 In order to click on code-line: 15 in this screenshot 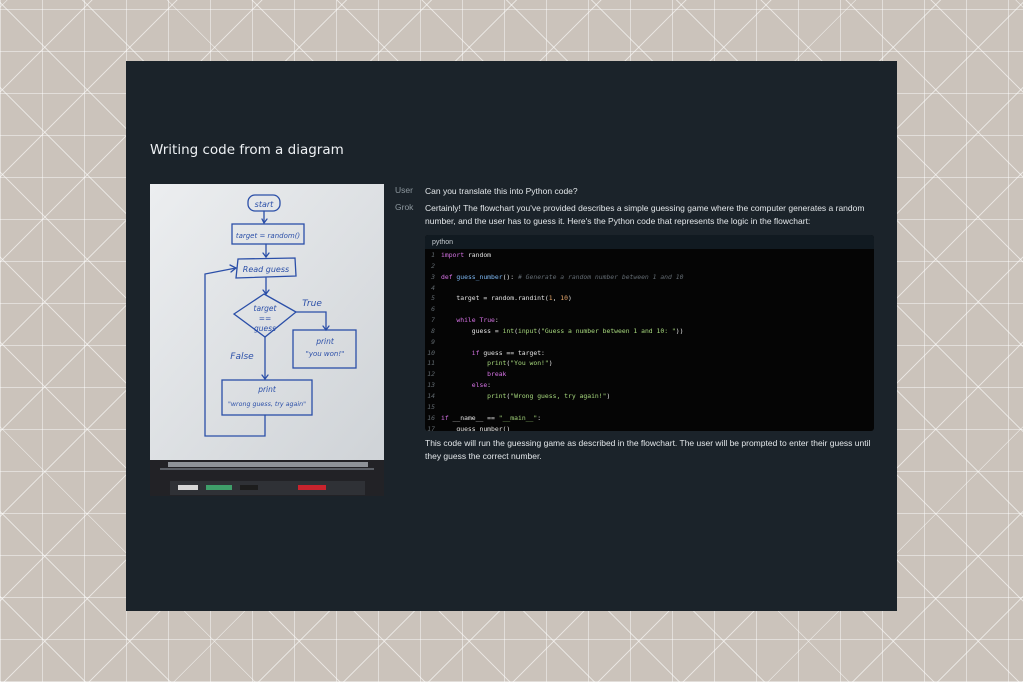, I will do `click(649, 407)`.